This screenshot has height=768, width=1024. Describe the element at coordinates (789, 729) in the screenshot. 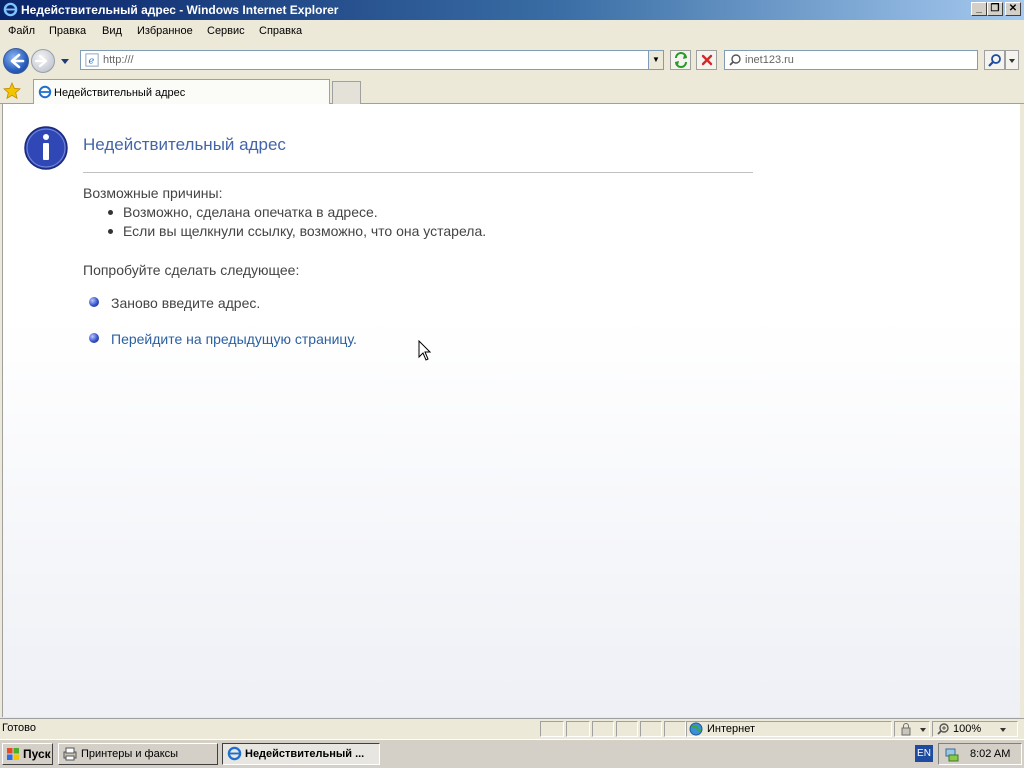

I see `security-zone: Интернет` at that location.